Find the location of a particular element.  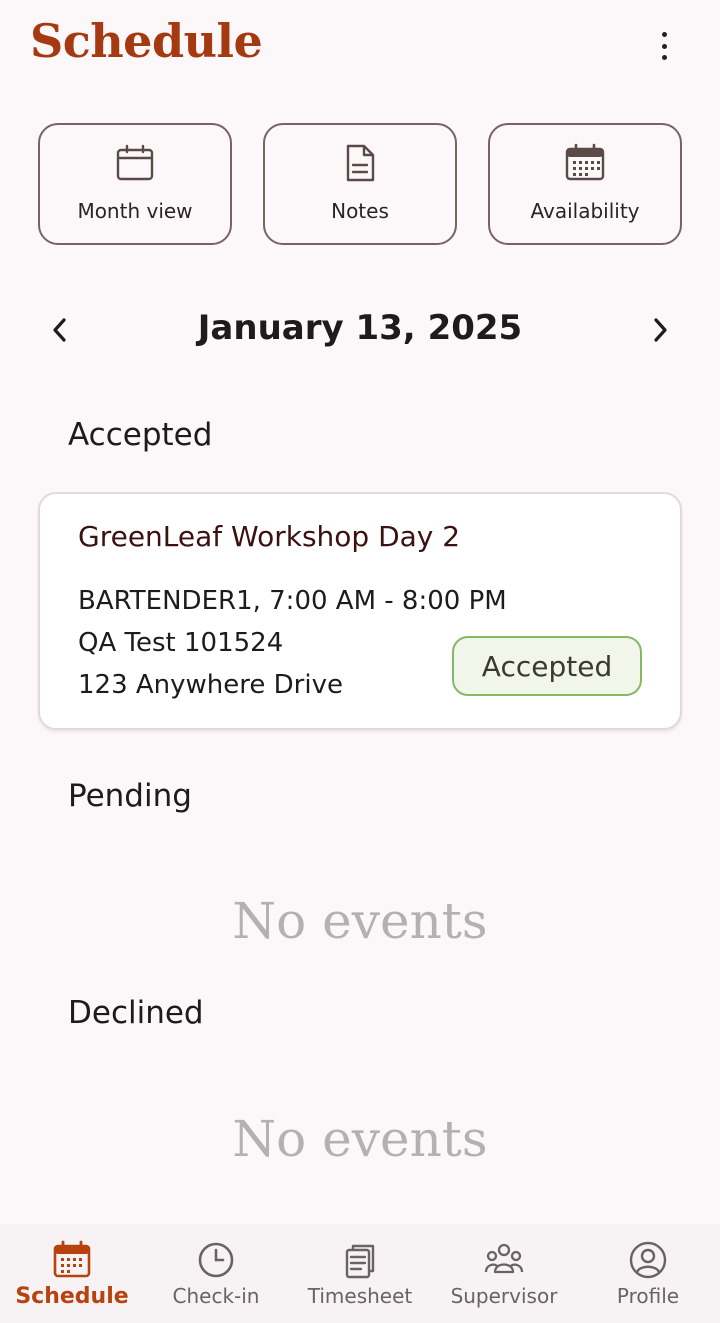

nav-item-profile: Profile is located at coordinates (648, 1273).